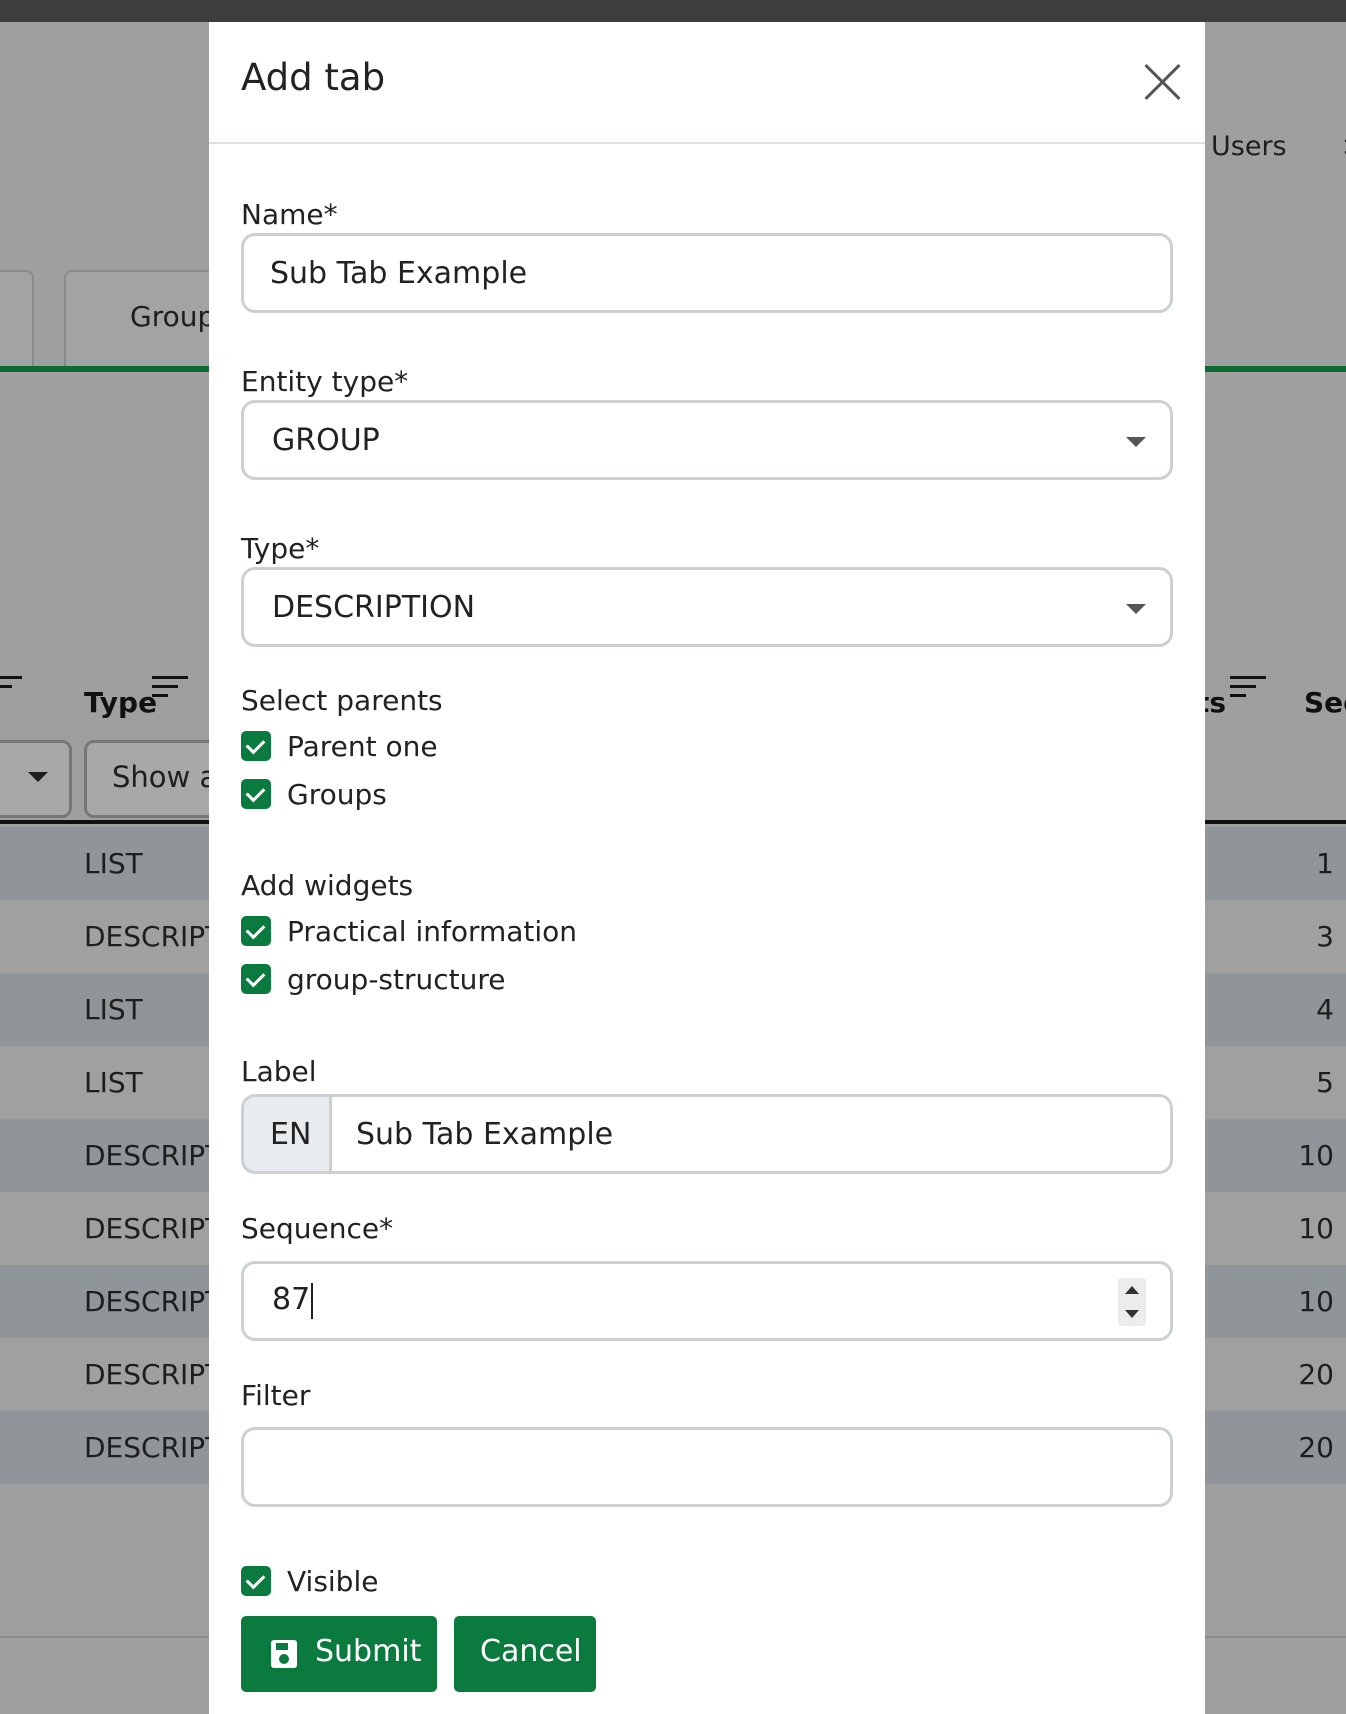  Describe the element at coordinates (751, 1134) in the screenshot. I see `label-input: Sub Tab Example` at that location.